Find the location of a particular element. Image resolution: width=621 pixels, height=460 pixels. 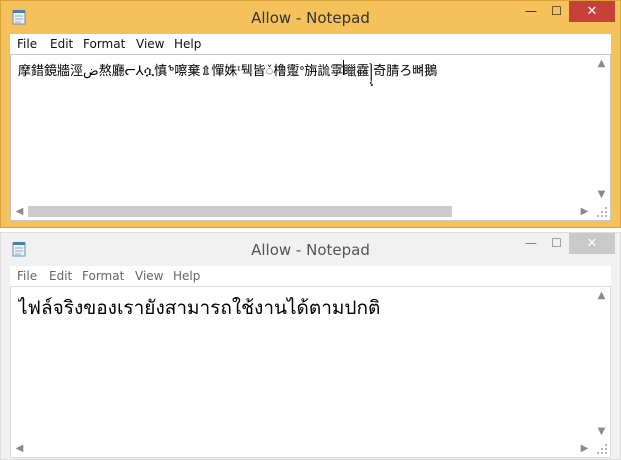

editor-text: 摩錯鏡牆涇ض熬廳ᓕ⅄ሷ慎ᕻ嚓棄⇭憚姝ᶦ퉥皆ᮨ橹躗ᐤ旃詤雽䁽靃꧍奇腈ろ뼈鵝 is located at coordinates (228, 71).